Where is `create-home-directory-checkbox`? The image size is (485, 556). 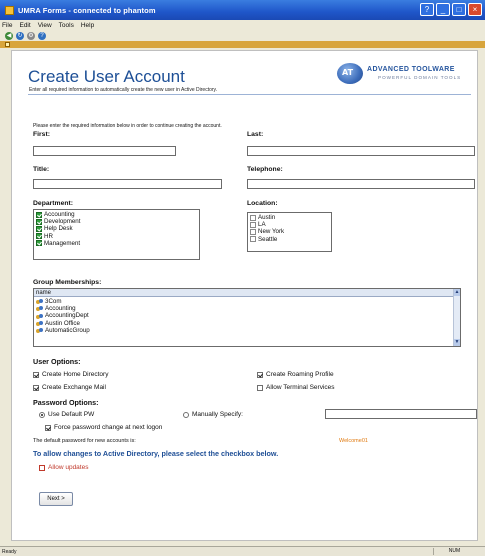
create-home-directory-checkbox is located at coordinates (36, 374).